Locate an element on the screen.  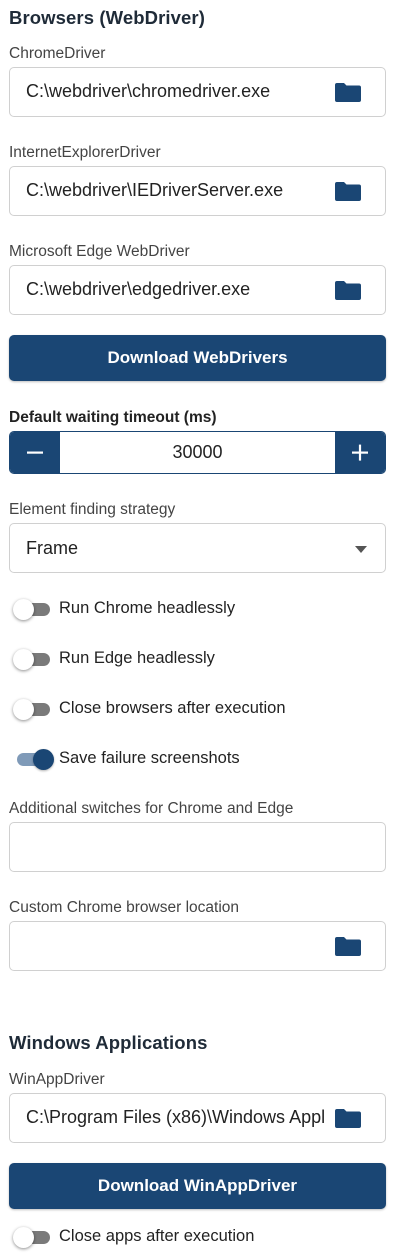
timeout-stepper: 30000 is located at coordinates (197, 452).